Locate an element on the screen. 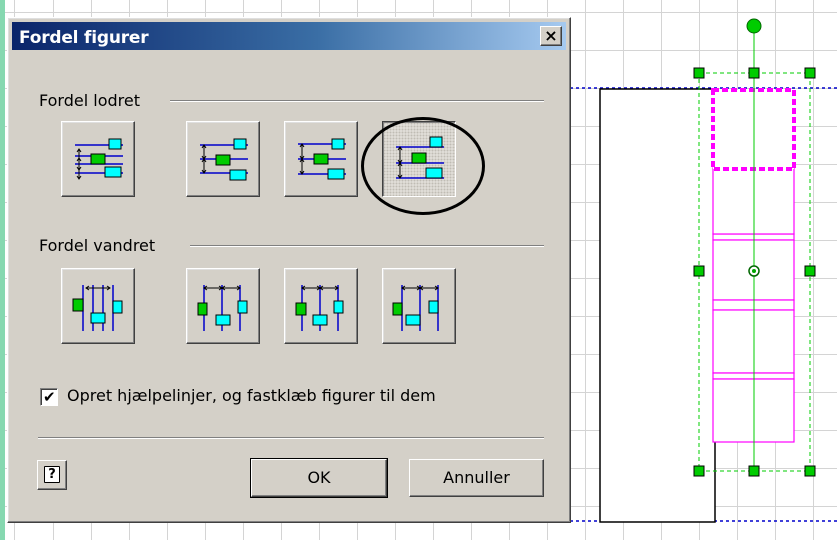 Image resolution: width=837 pixels, height=540 pixels. cancel-button: Annuller is located at coordinates (476, 478).